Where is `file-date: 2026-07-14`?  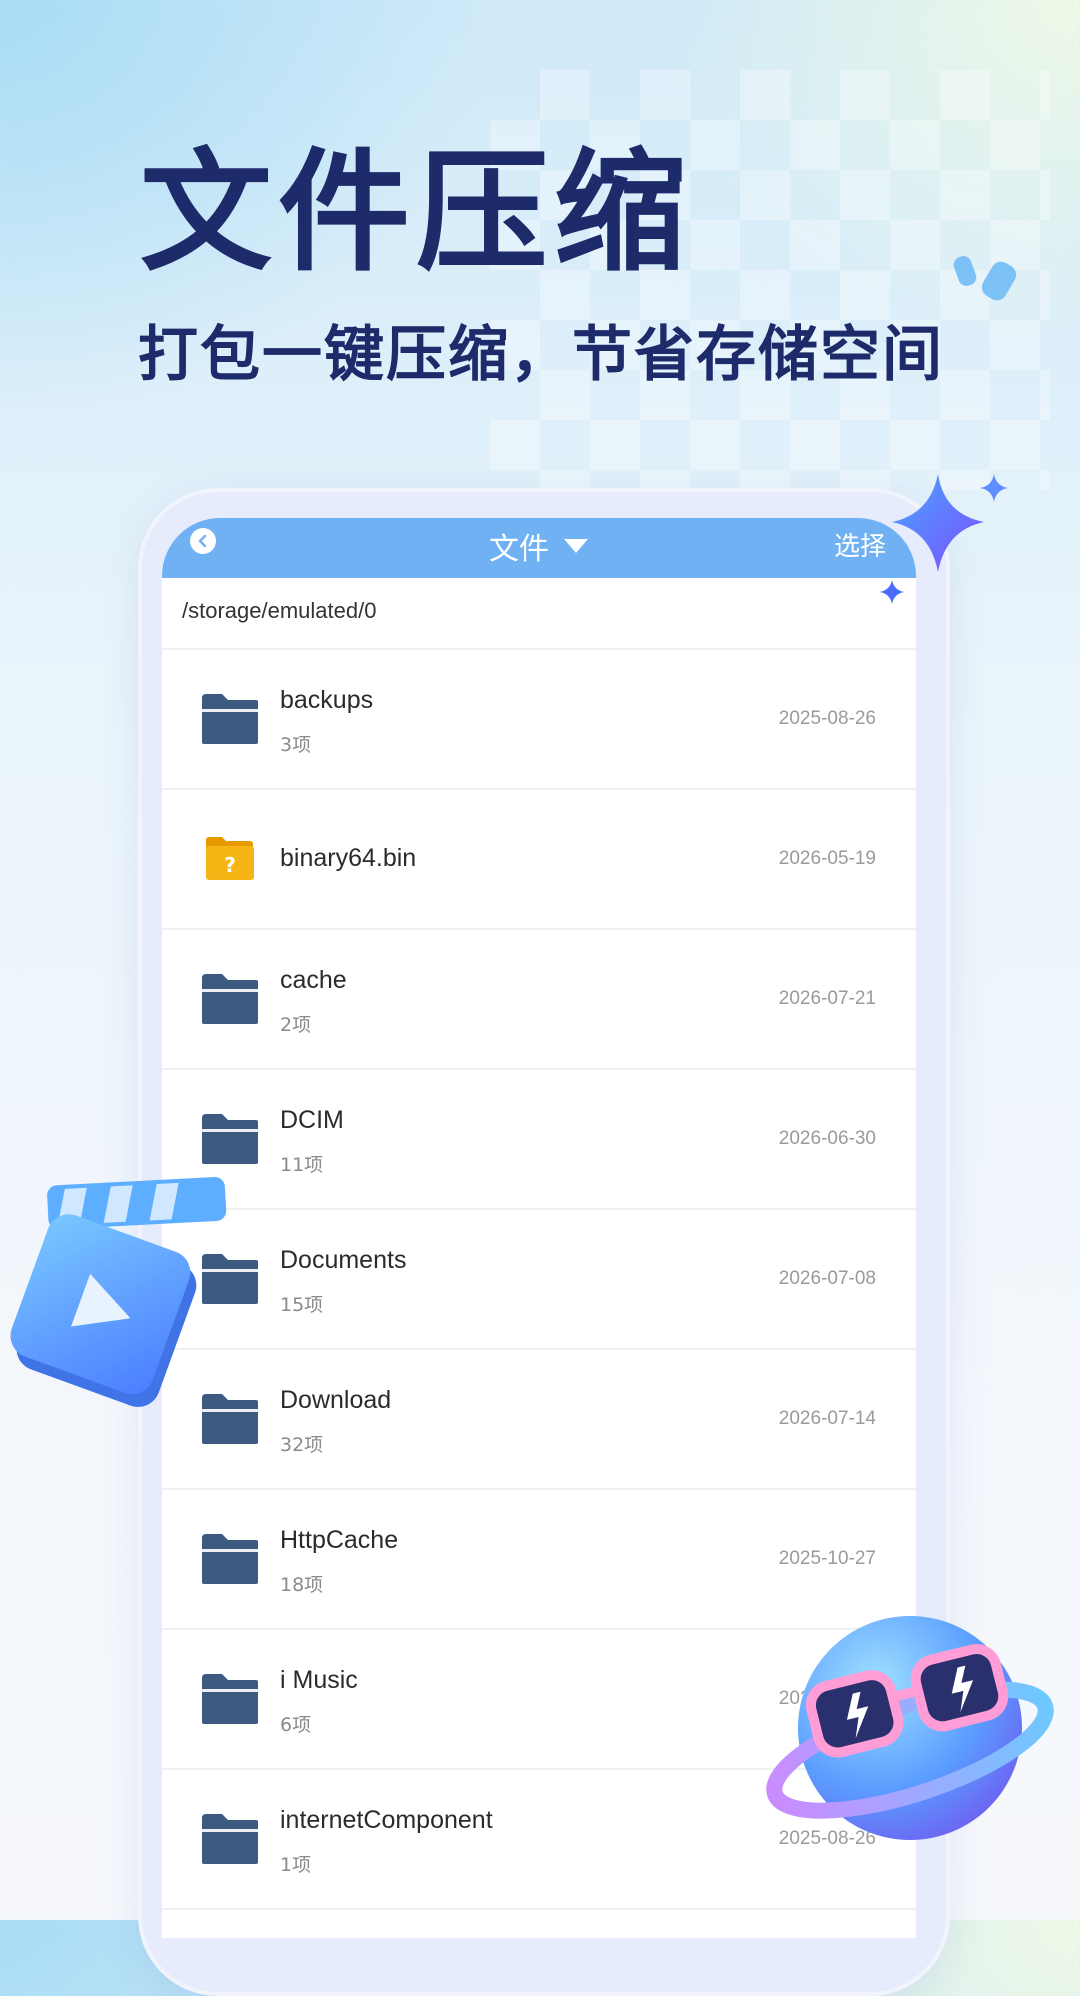
file-date: 2026-07-14 is located at coordinates (827, 1418).